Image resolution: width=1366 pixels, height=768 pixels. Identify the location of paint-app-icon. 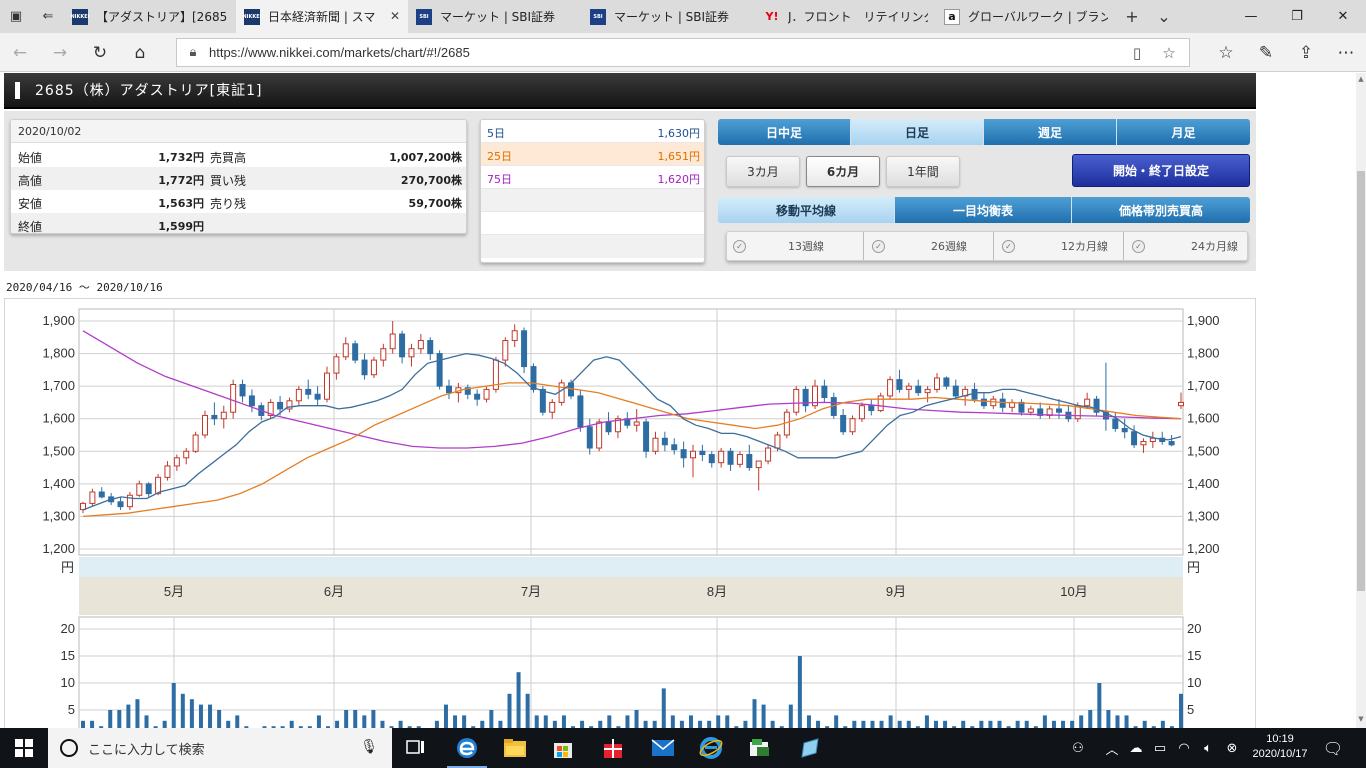
(809, 748).